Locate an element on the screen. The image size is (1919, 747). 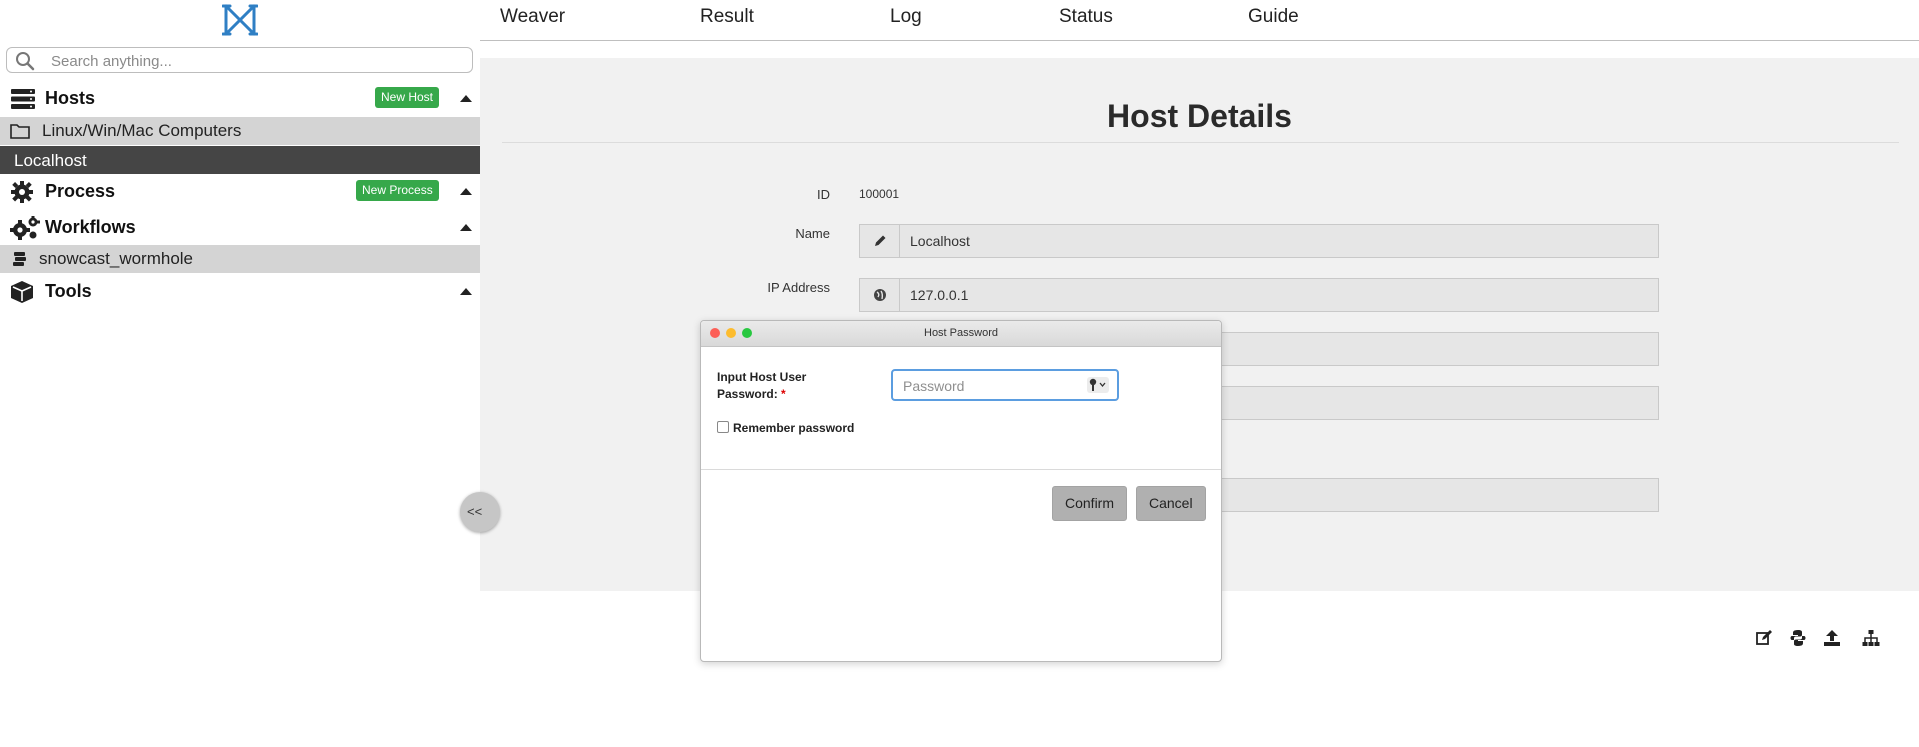
workflow-icon is located at coordinates (20, 261).